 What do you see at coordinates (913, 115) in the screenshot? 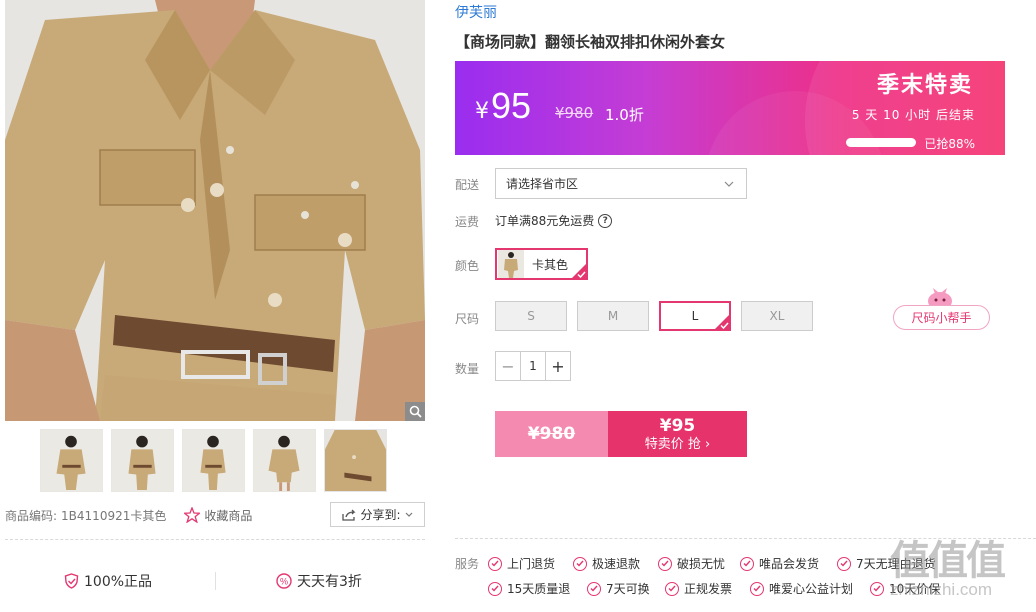
I see `countdown-timer: 5 天 10 小时 后结束` at bounding box center [913, 115].